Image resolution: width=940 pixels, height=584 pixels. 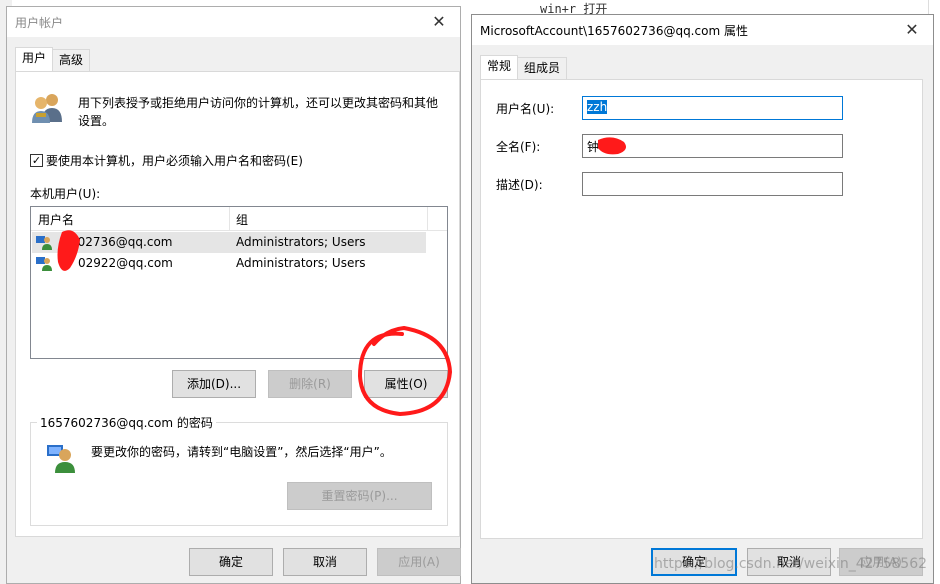 What do you see at coordinates (712, 146) in the screenshot?
I see `fullname-field: 钟` at bounding box center [712, 146].